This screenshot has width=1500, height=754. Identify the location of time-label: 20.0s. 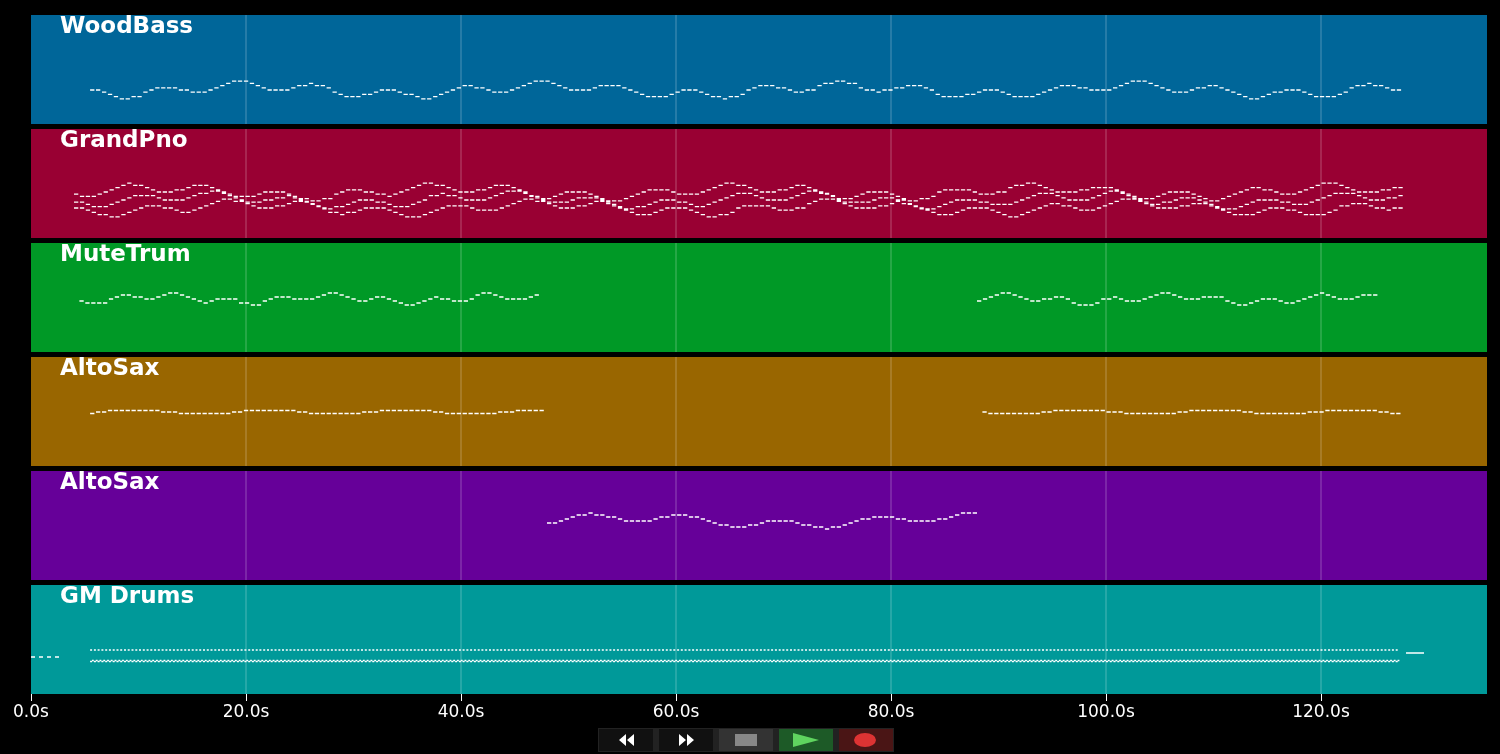
(246, 711).